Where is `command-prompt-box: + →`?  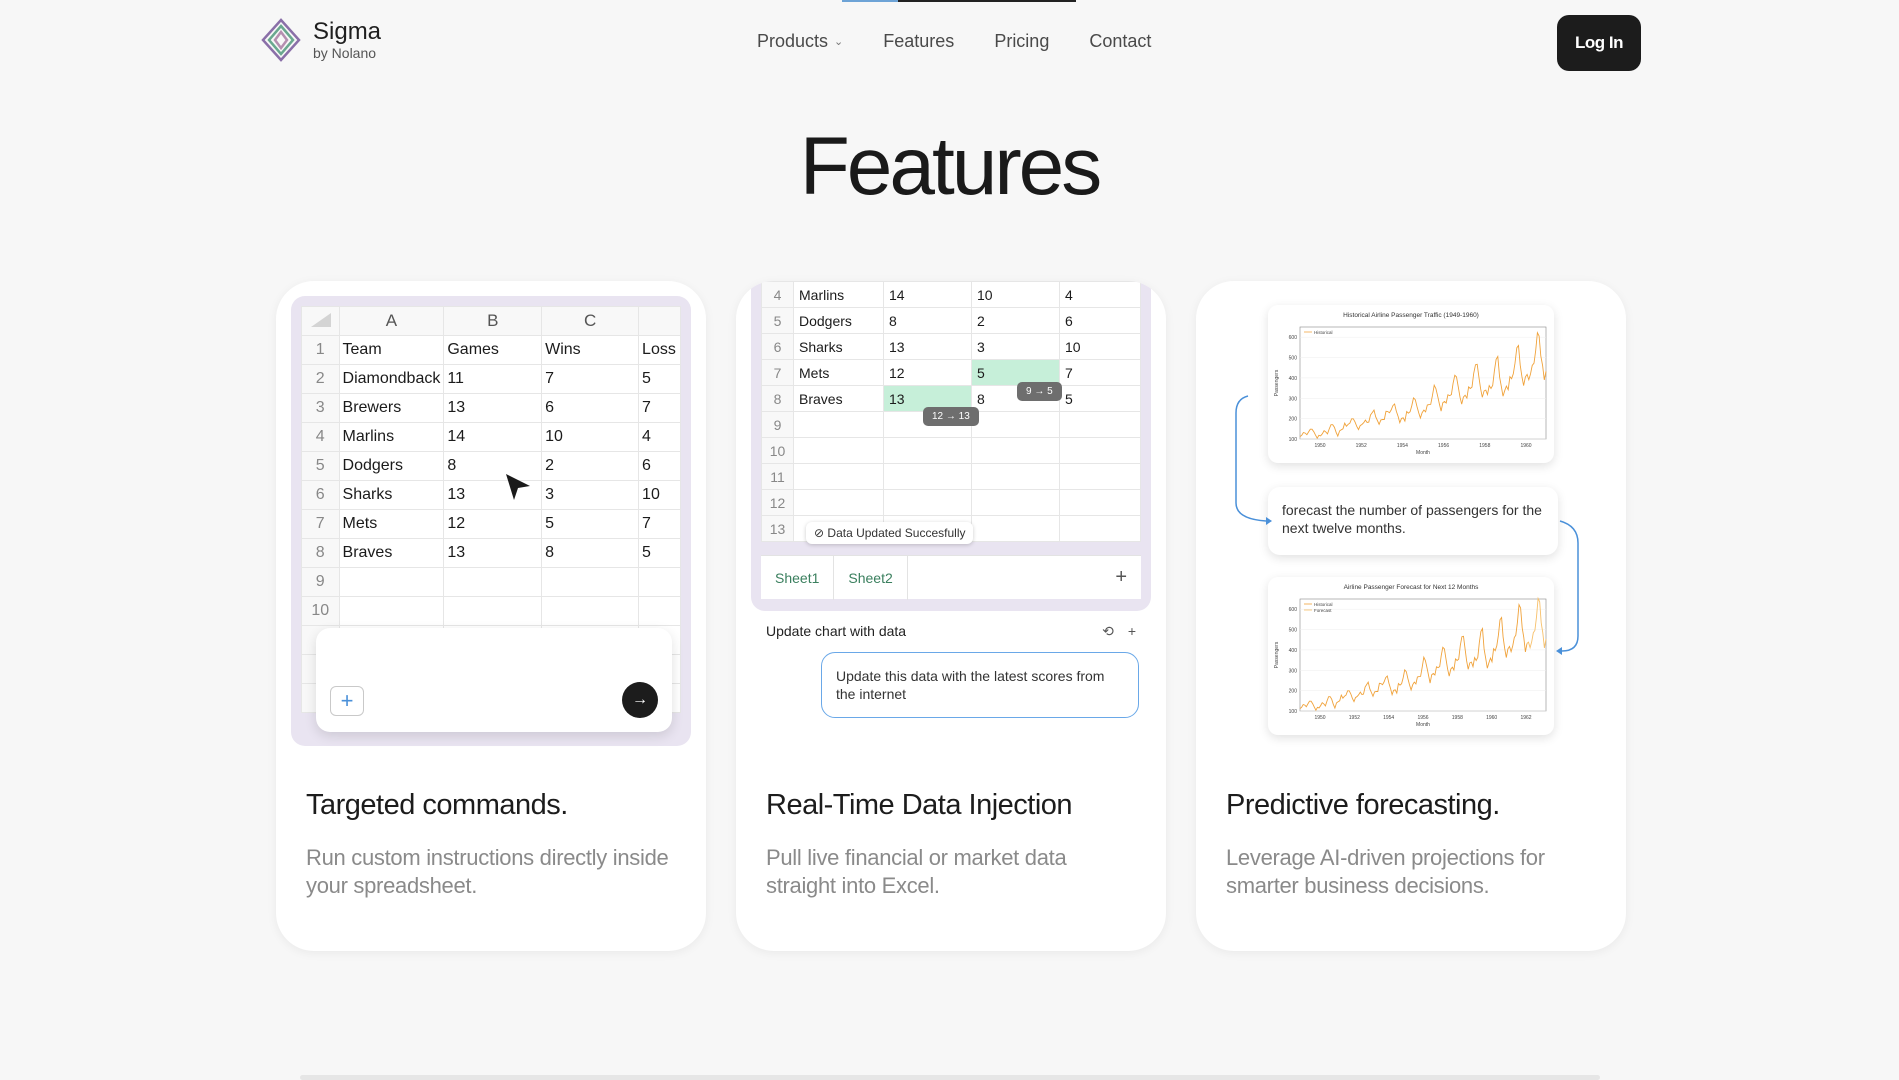
command-prompt-box: + → is located at coordinates (494, 680).